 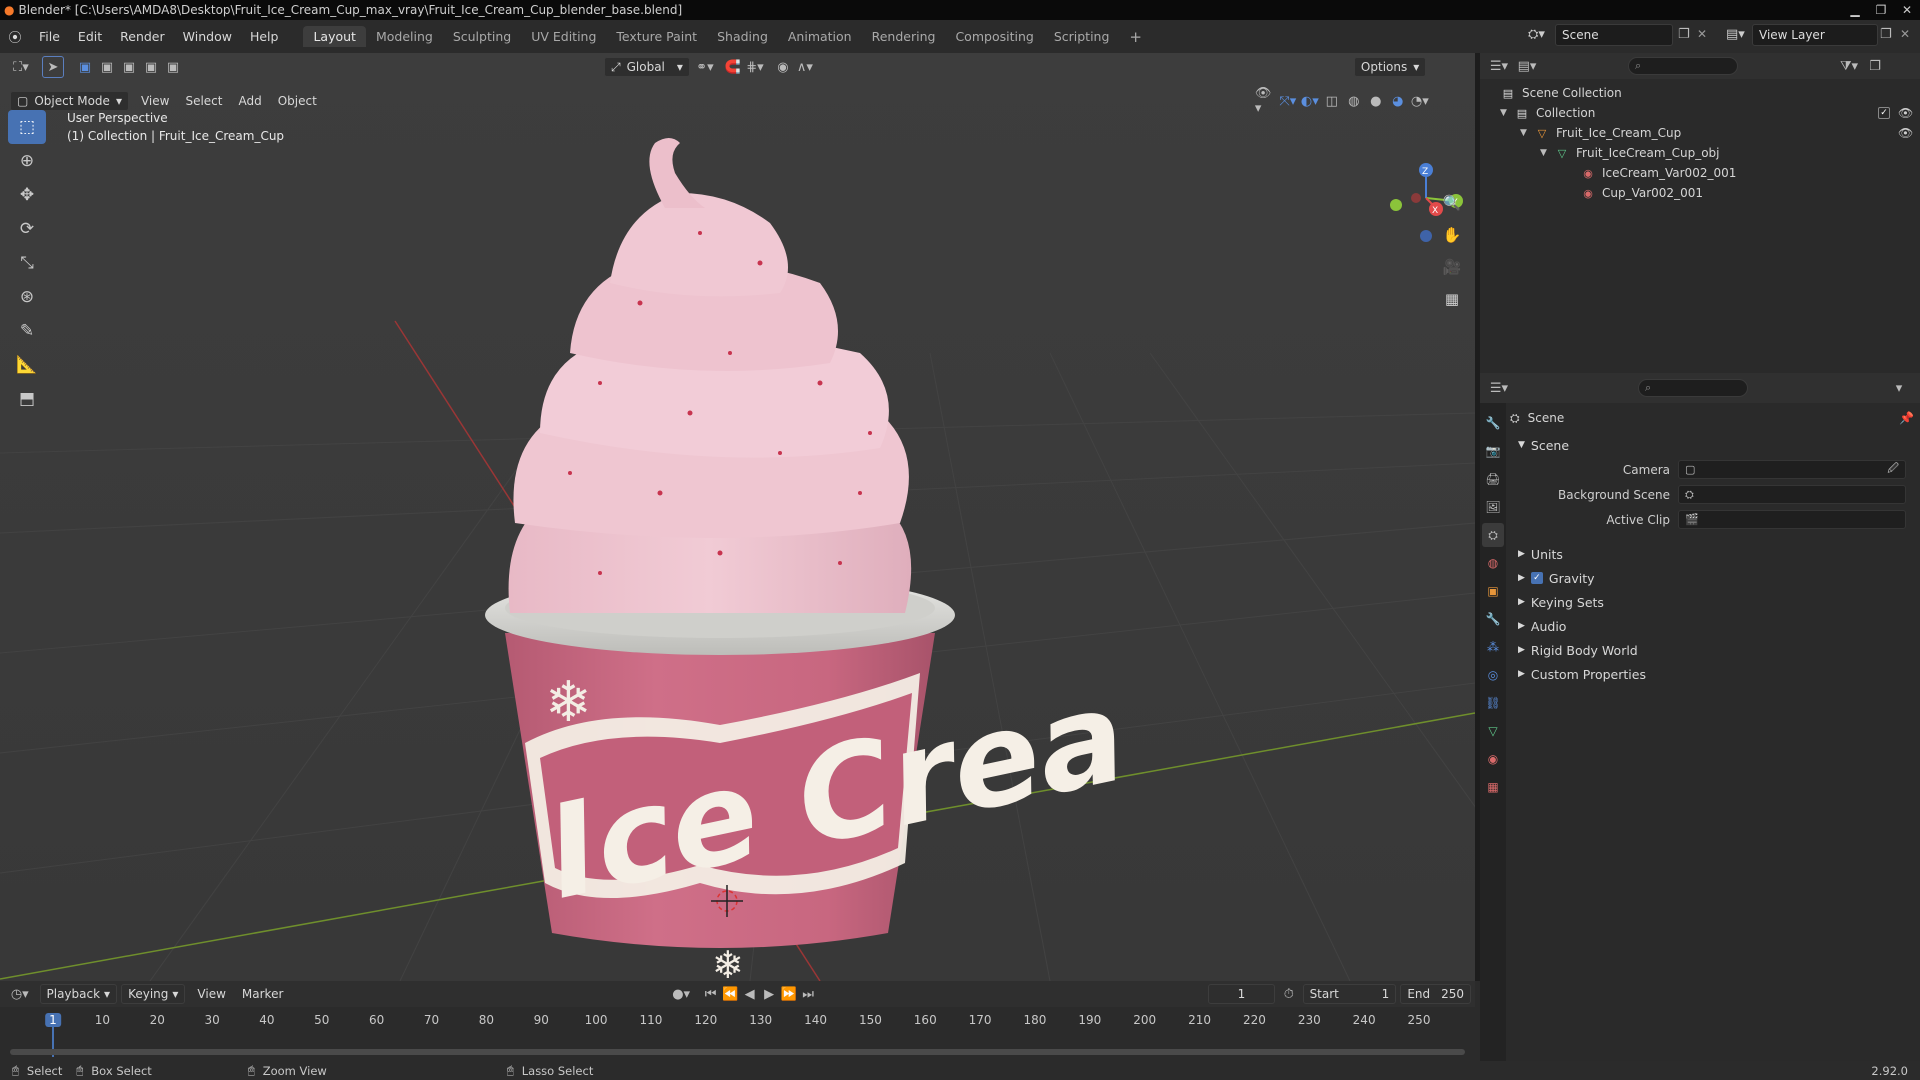 What do you see at coordinates (1493, 731) in the screenshot?
I see `object-data-tab-icon: ▽` at bounding box center [1493, 731].